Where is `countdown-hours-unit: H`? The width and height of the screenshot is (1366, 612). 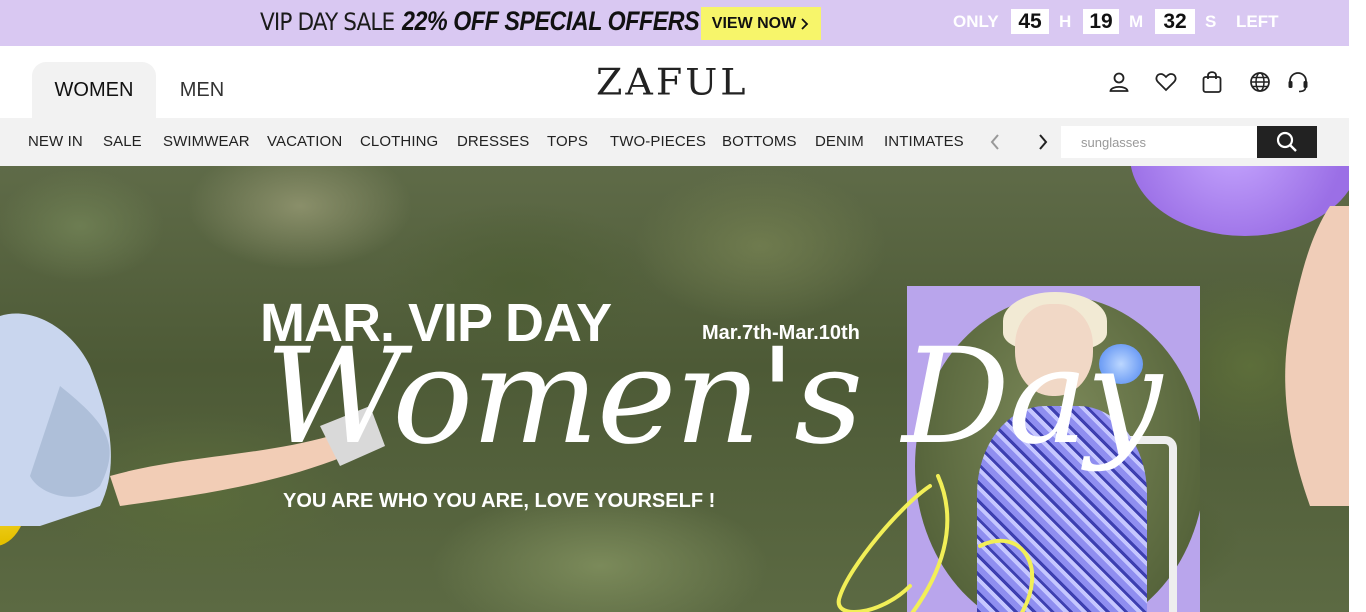 countdown-hours-unit: H is located at coordinates (1065, 21).